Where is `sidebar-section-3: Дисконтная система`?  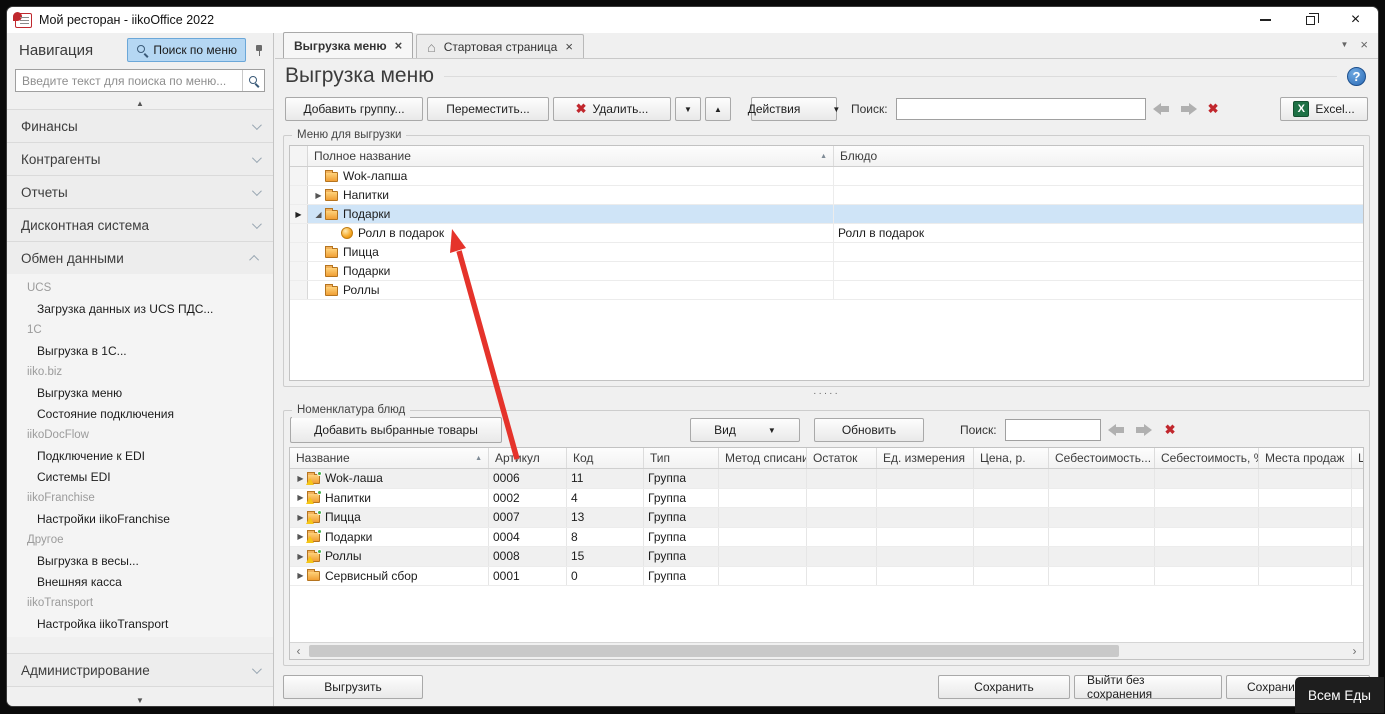
sidebar-section-3: Дисконтная система is located at coordinates (140, 225).